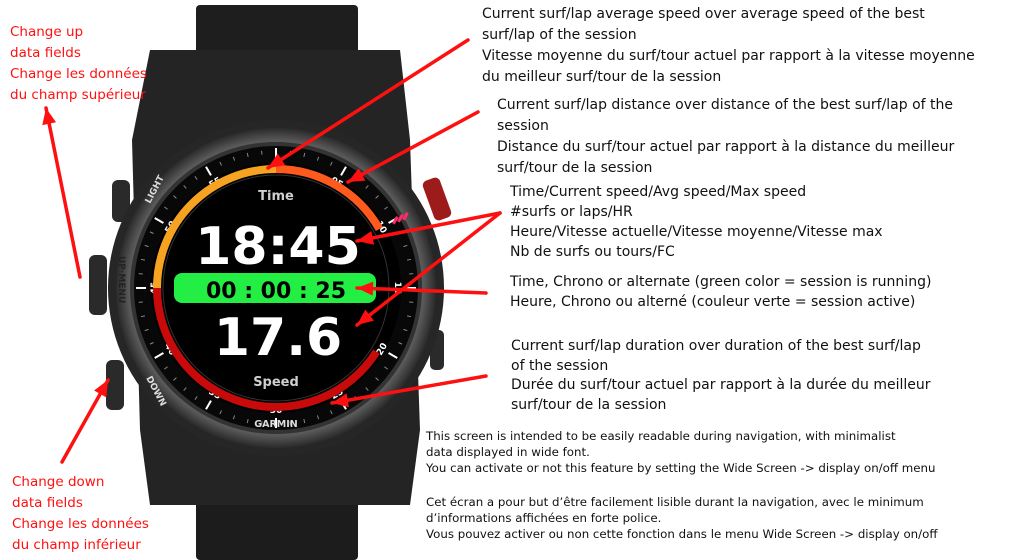  I want to click on down-button, so click(115, 385).